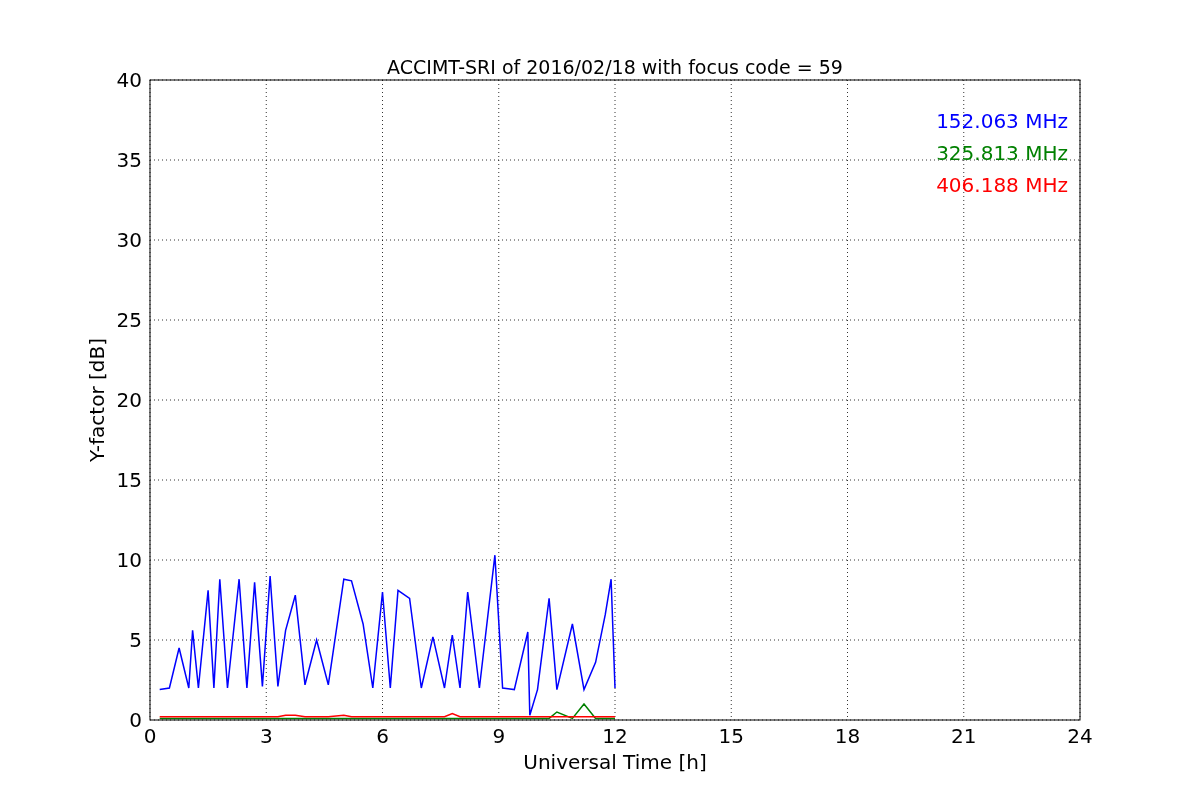 Image resolution: width=1200 pixels, height=800 pixels. What do you see at coordinates (129, 80) in the screenshot?
I see `y-tick-label: 40` at bounding box center [129, 80].